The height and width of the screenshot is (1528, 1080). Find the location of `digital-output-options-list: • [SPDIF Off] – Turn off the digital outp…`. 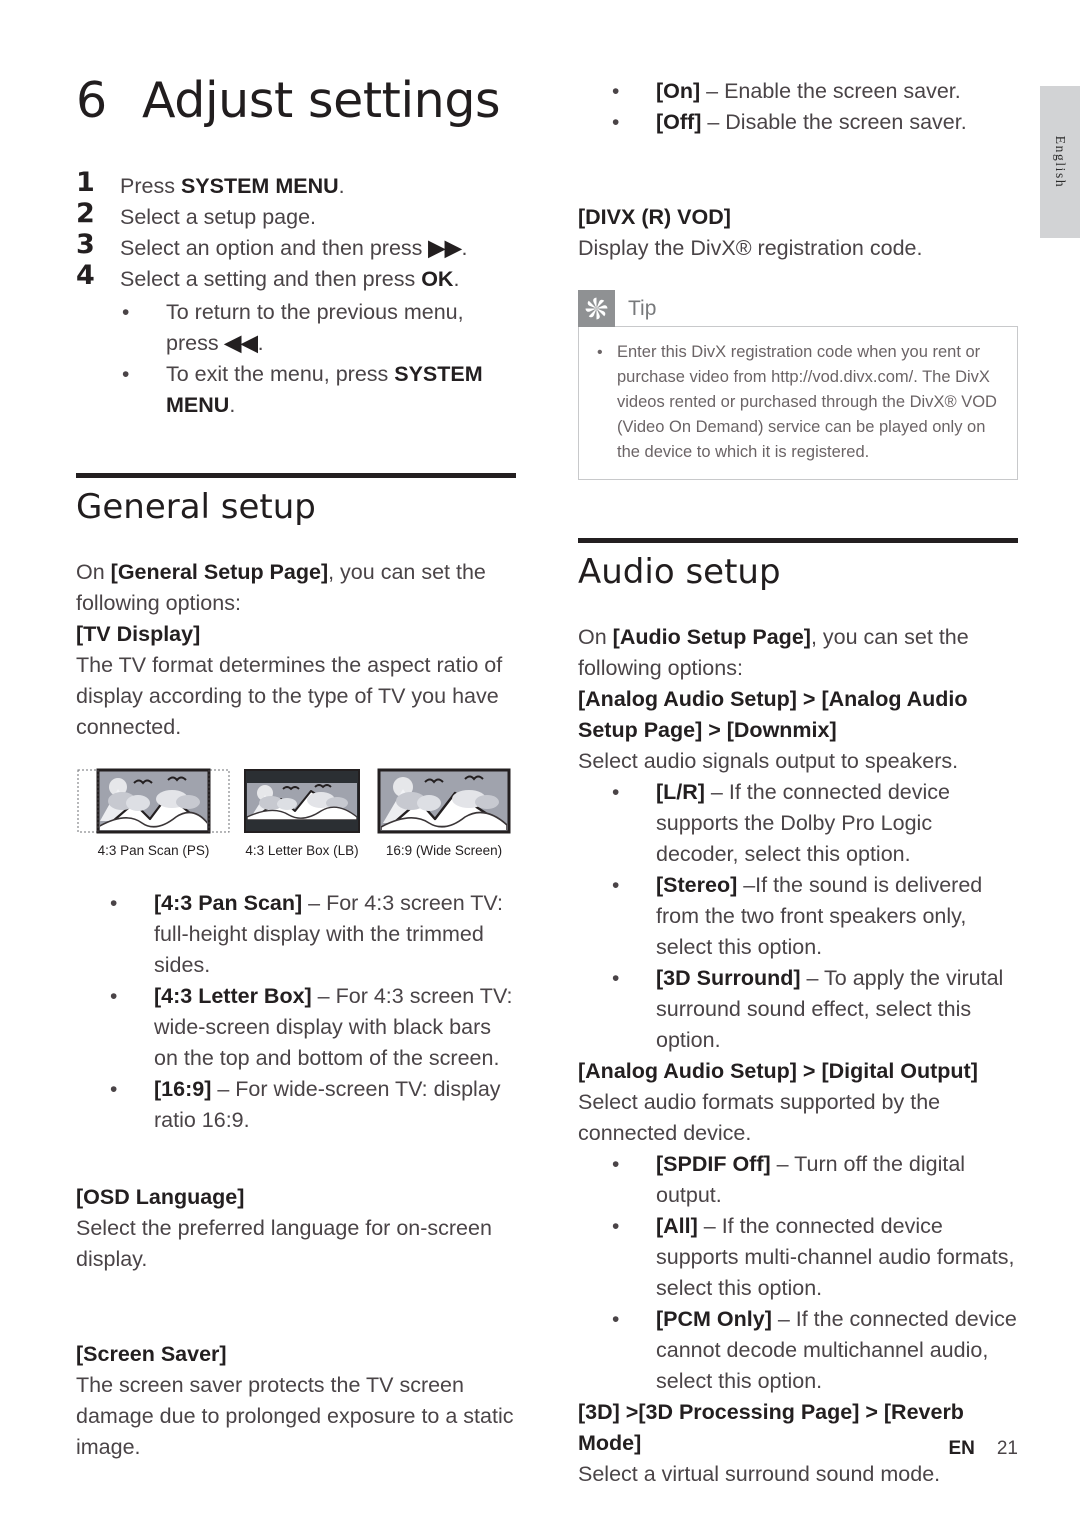

digital-output-options-list: • [SPDIF Off] – Turn off the digital outp… is located at coordinates (798, 1273).